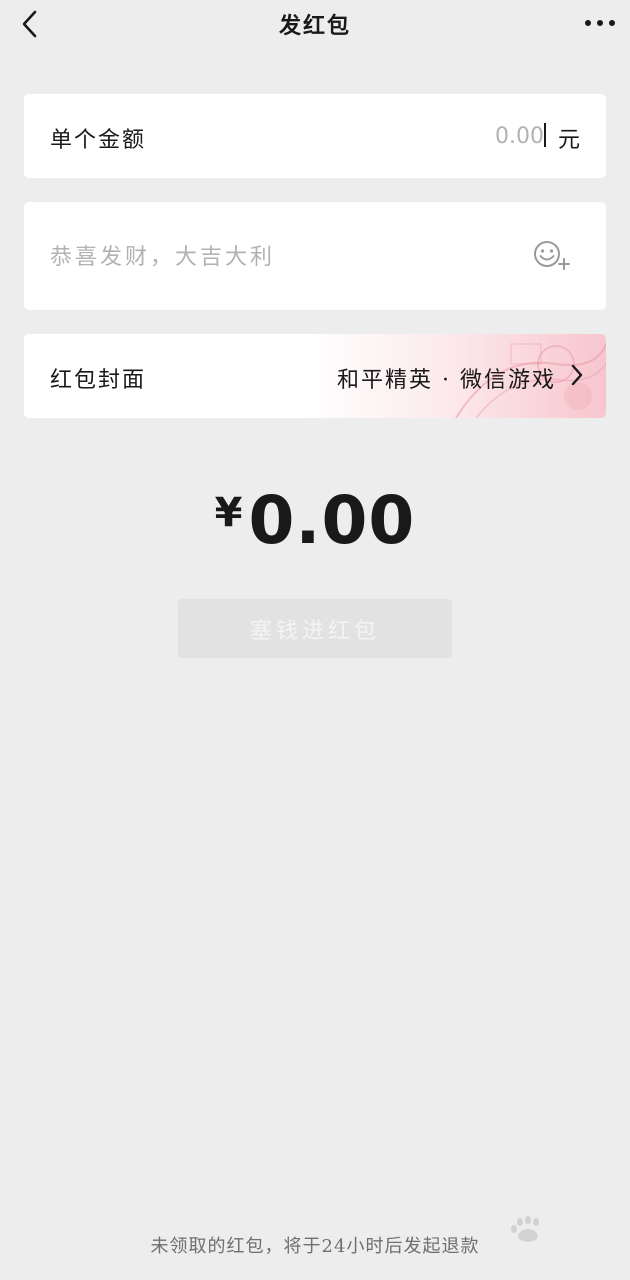 This screenshot has width=630, height=1280. What do you see at coordinates (315, 628) in the screenshot?
I see `send-red-packet-button: 塞钱进红包` at bounding box center [315, 628].